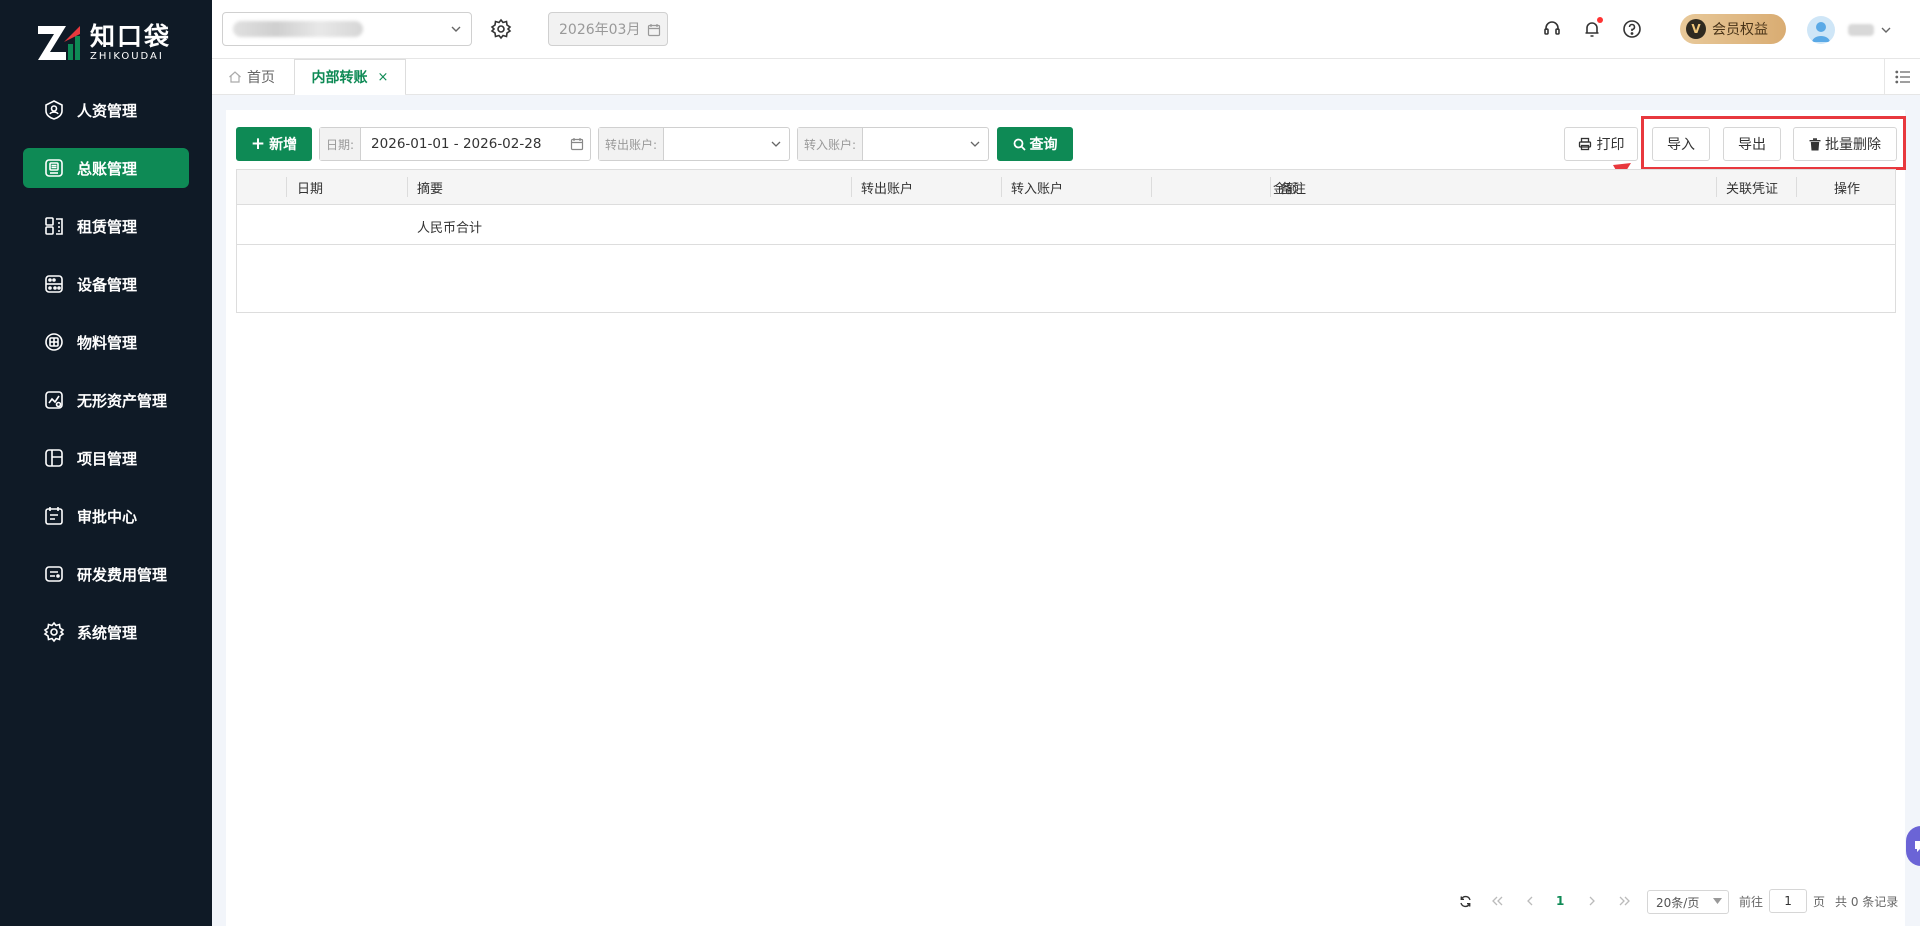 The width and height of the screenshot is (1920, 926). What do you see at coordinates (258, 144) in the screenshot?
I see `plus-icon: +` at bounding box center [258, 144].